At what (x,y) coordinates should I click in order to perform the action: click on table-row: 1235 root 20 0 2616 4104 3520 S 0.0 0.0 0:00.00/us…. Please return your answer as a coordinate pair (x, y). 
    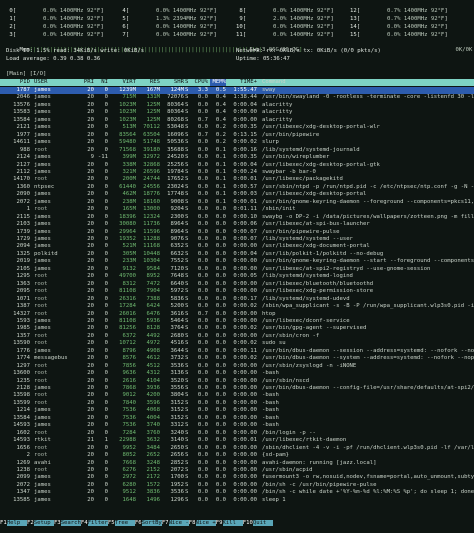
    Looking at the image, I should click on (237, 381).